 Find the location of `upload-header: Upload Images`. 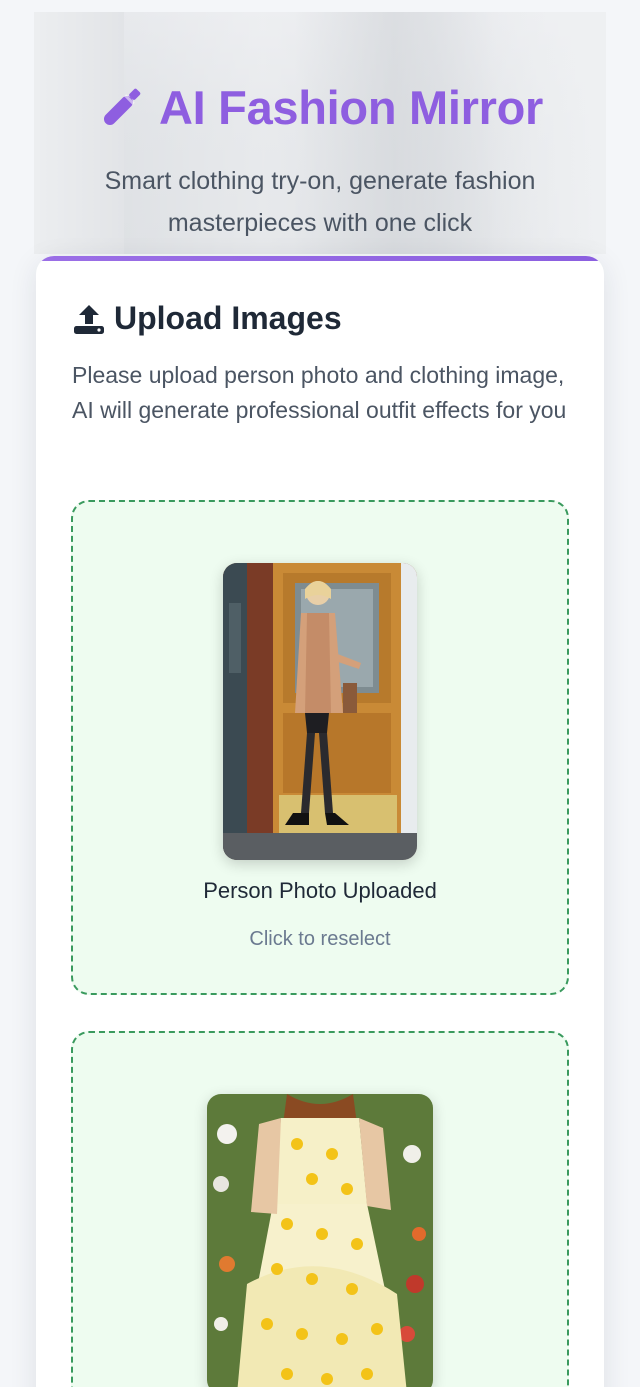

upload-header: Upload Images is located at coordinates (207, 318).